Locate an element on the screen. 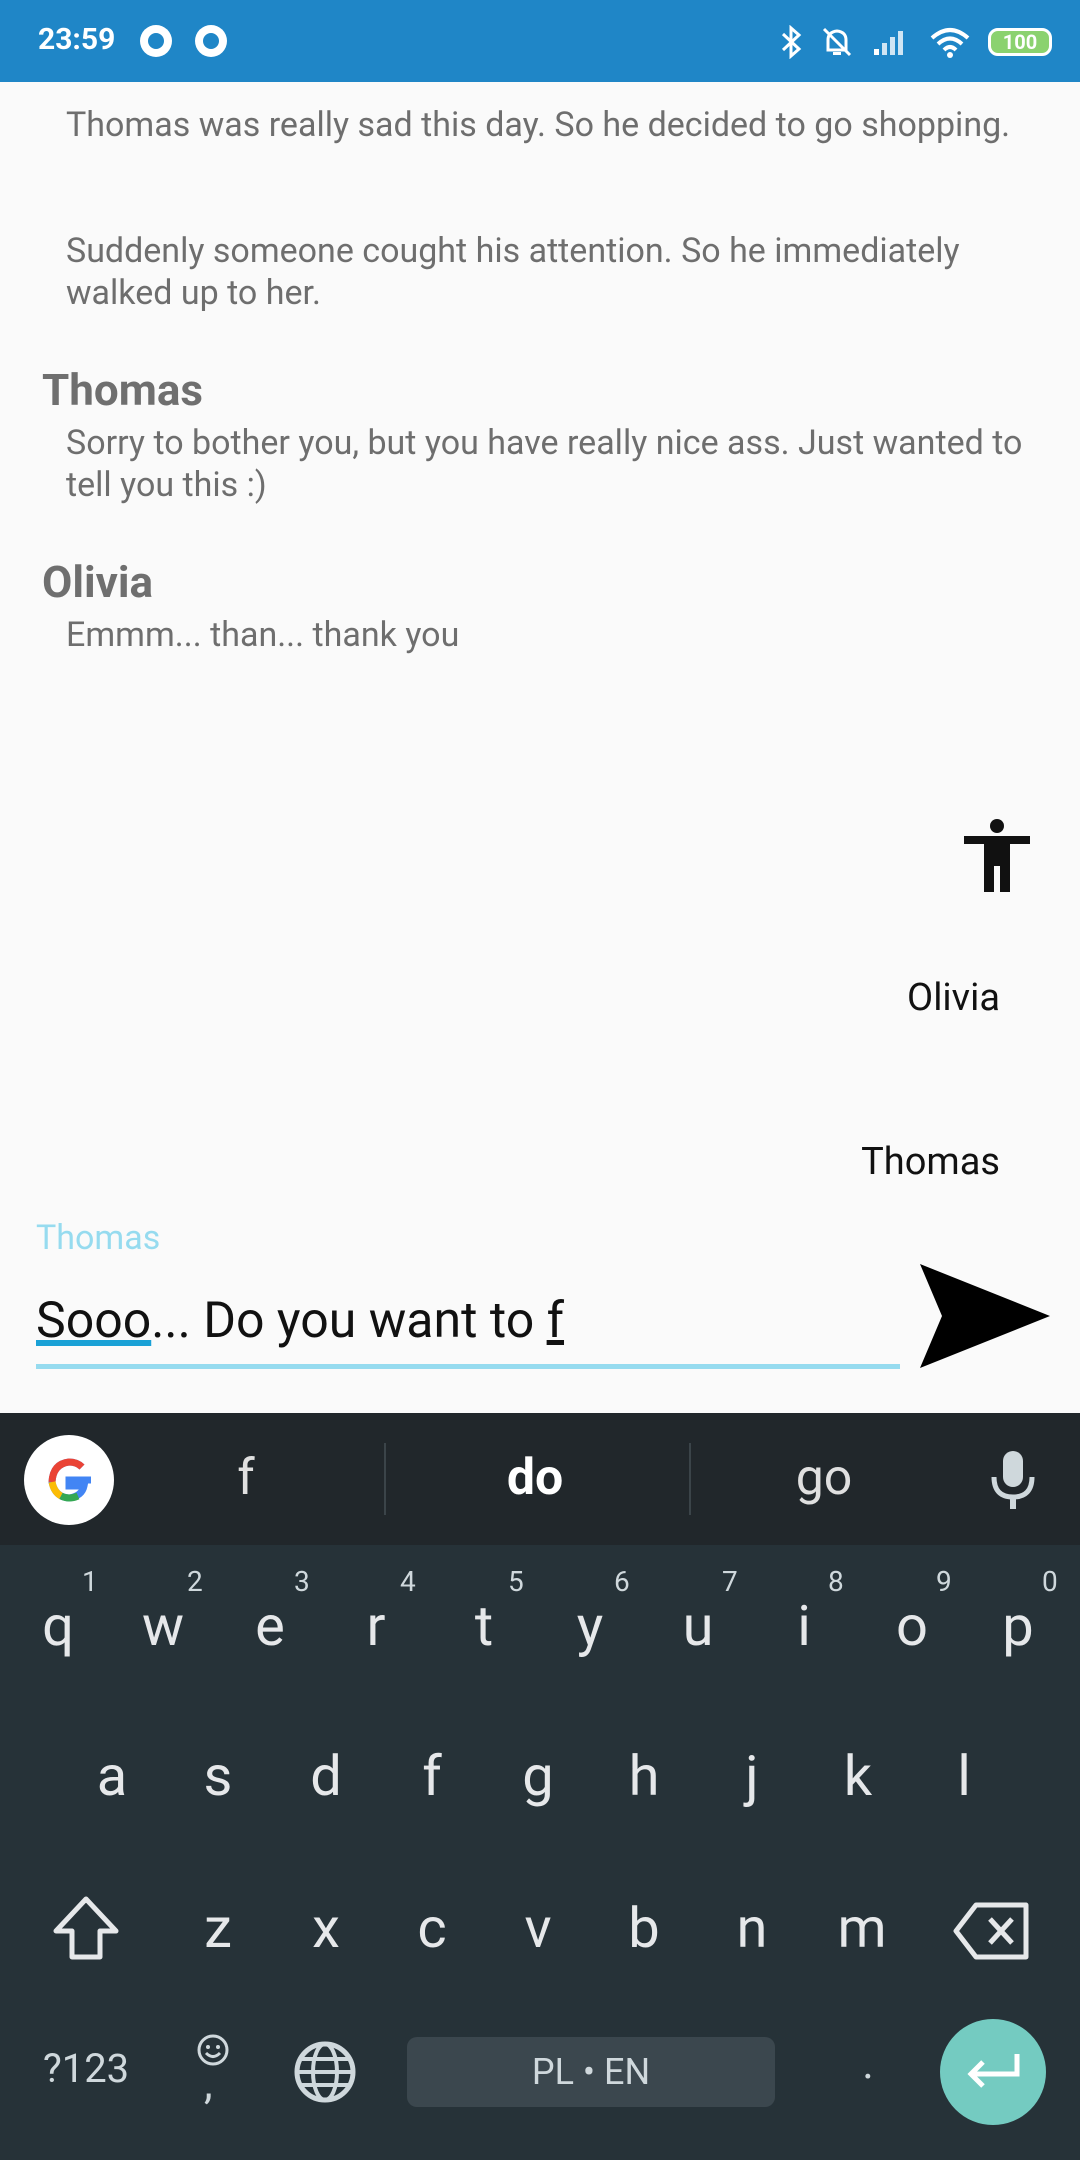 This screenshot has width=1080, height=2160. suggestion-bar: f do go is located at coordinates (540, 1479).